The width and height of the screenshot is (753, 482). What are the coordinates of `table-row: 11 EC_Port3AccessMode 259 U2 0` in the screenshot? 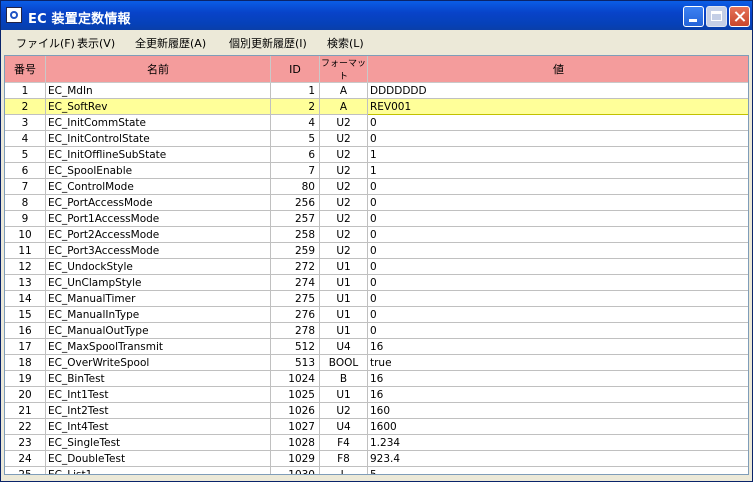 It's located at (376, 250).